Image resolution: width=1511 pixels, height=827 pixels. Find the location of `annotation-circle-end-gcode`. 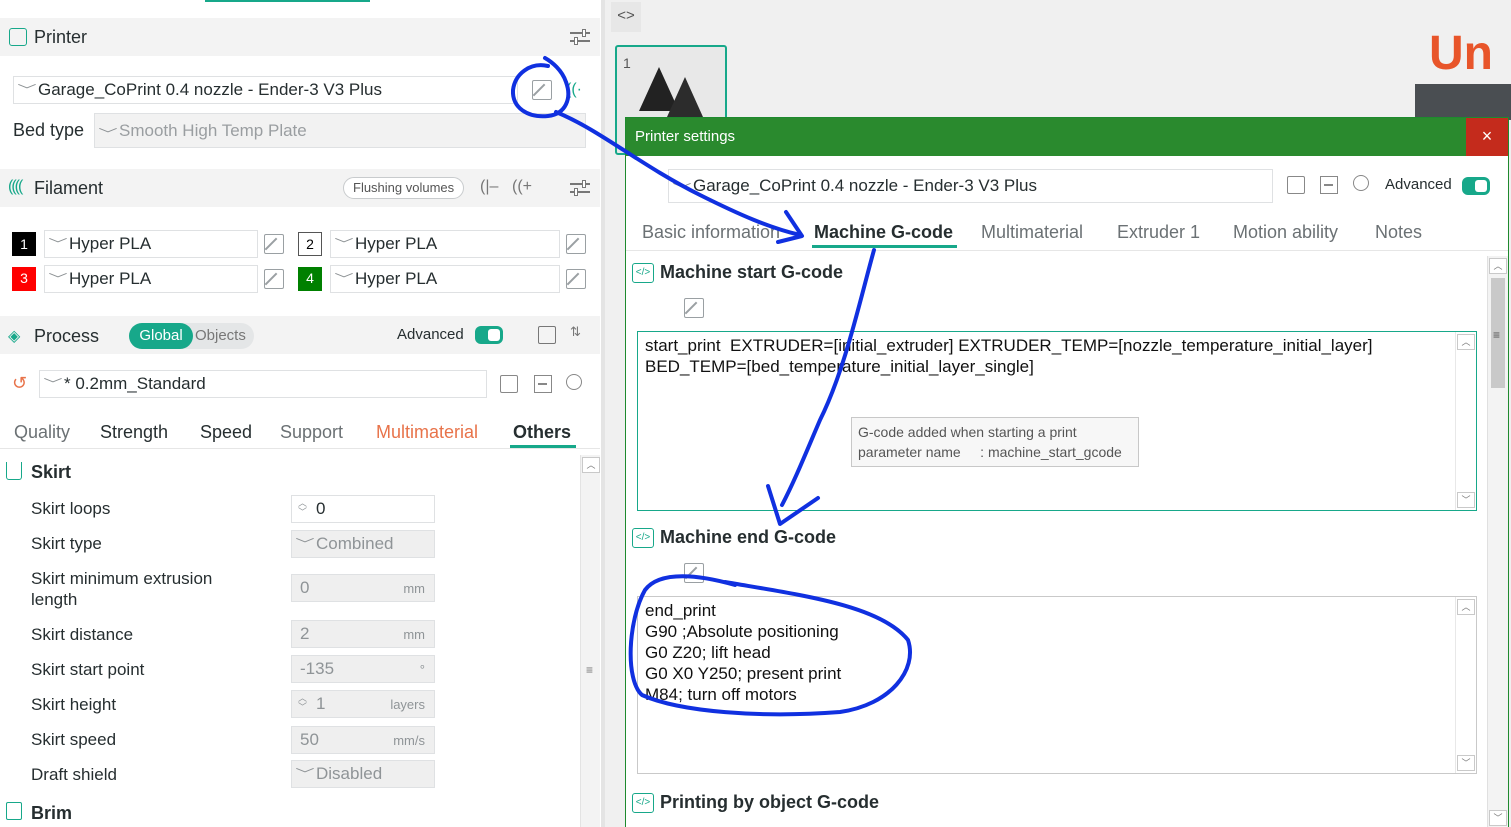

annotation-circle-end-gcode is located at coordinates (770, 645).